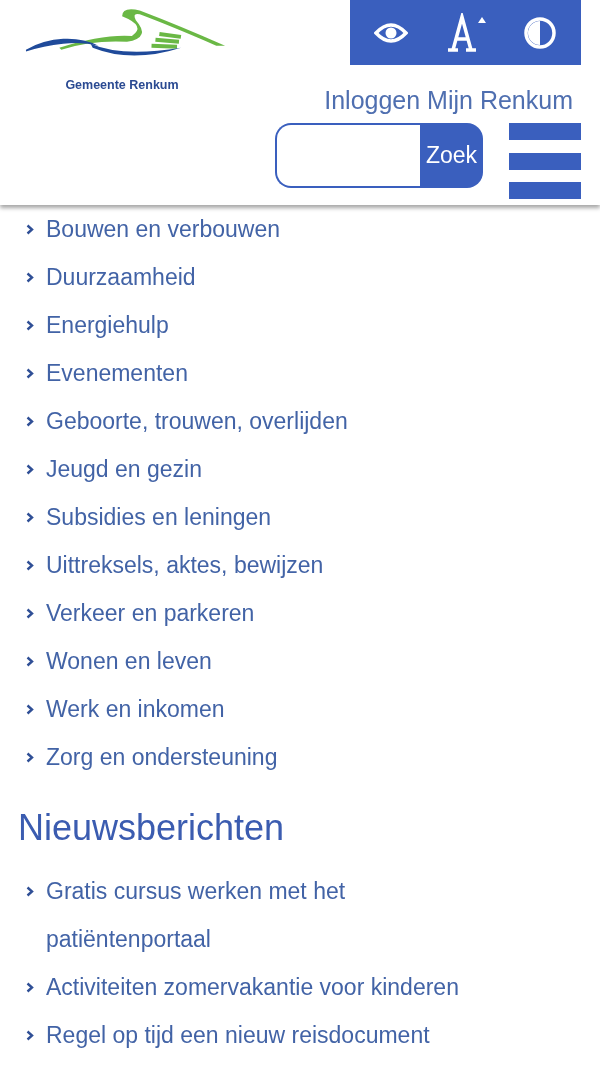 The image size is (600, 1065). Describe the element at coordinates (150, 613) in the screenshot. I see `topic-link: Verkeer en parkeren` at that location.